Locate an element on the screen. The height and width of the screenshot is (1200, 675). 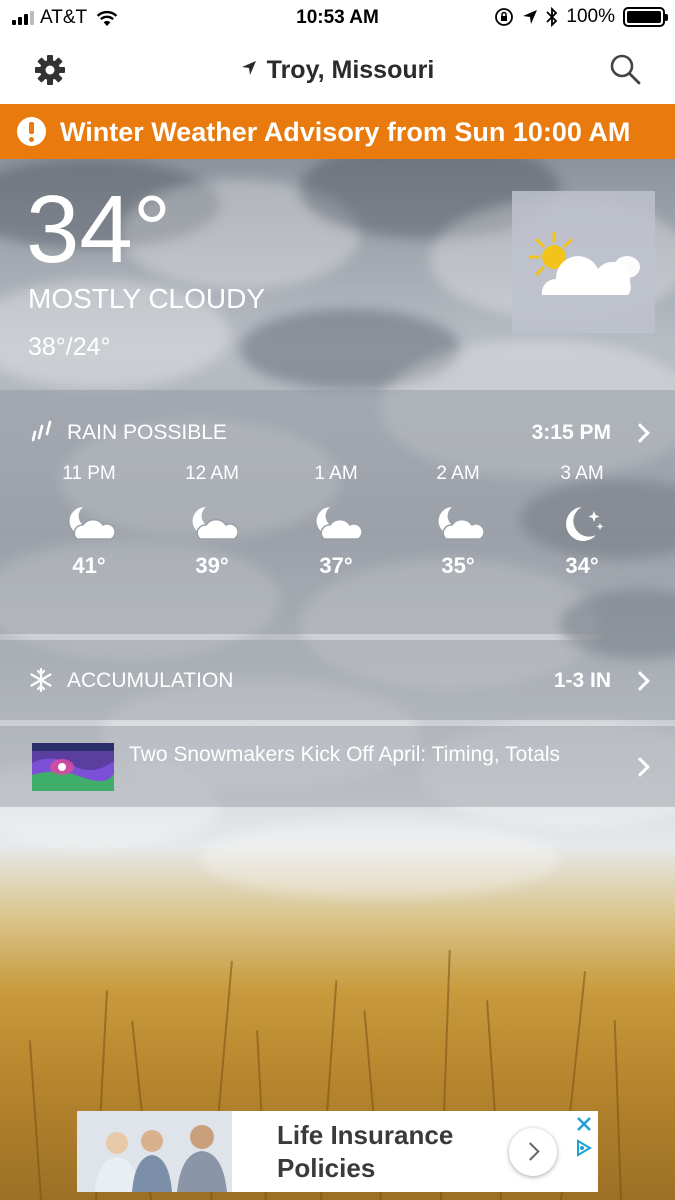
ad-choices-icon is located at coordinates (584, 1148).